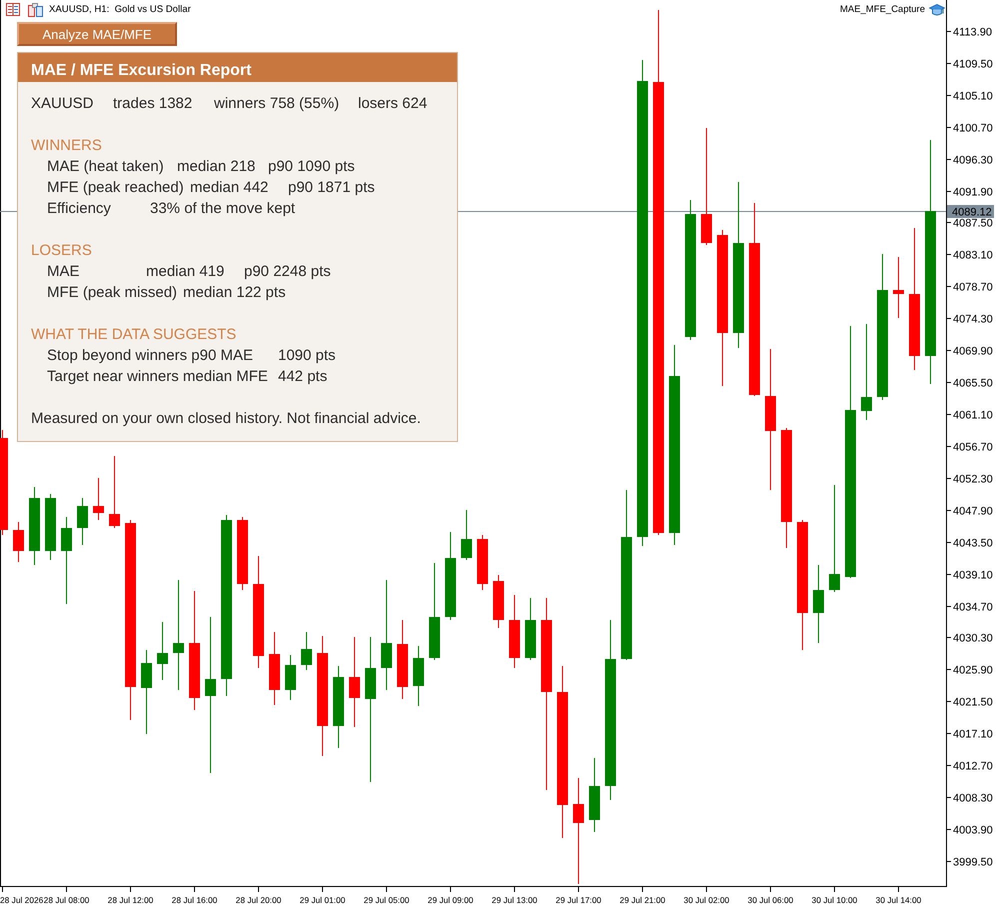  What do you see at coordinates (131, 900) in the screenshot?
I see `time-label: 28 Jul 12:00` at bounding box center [131, 900].